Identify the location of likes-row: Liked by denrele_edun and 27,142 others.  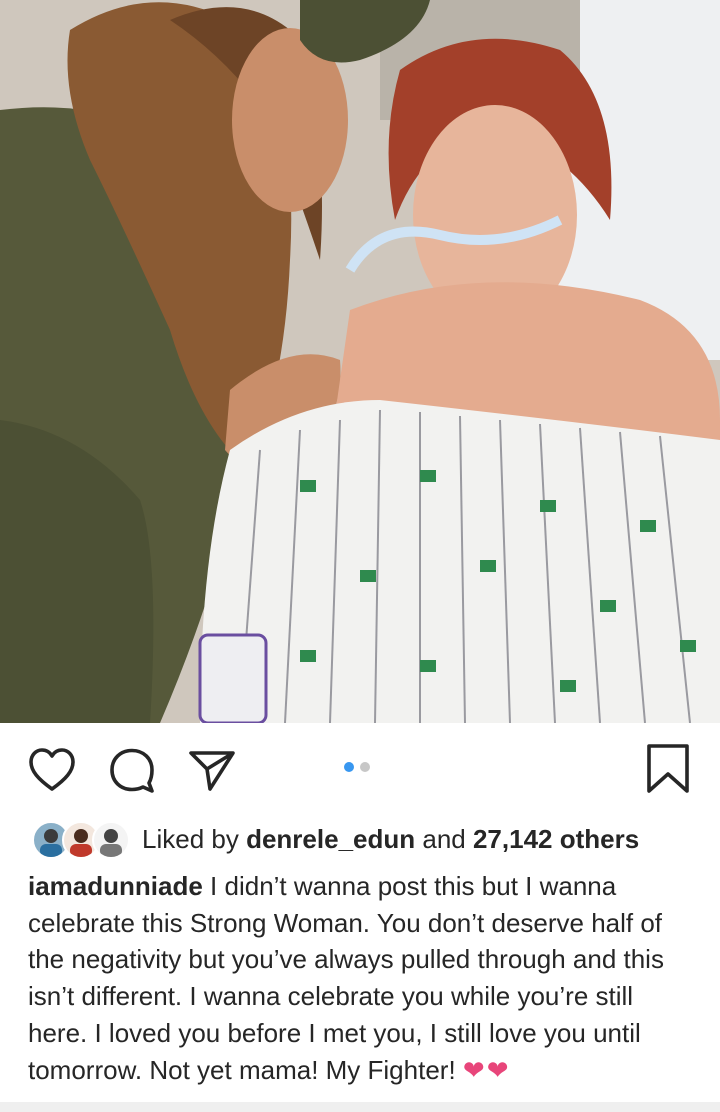
(335, 839).